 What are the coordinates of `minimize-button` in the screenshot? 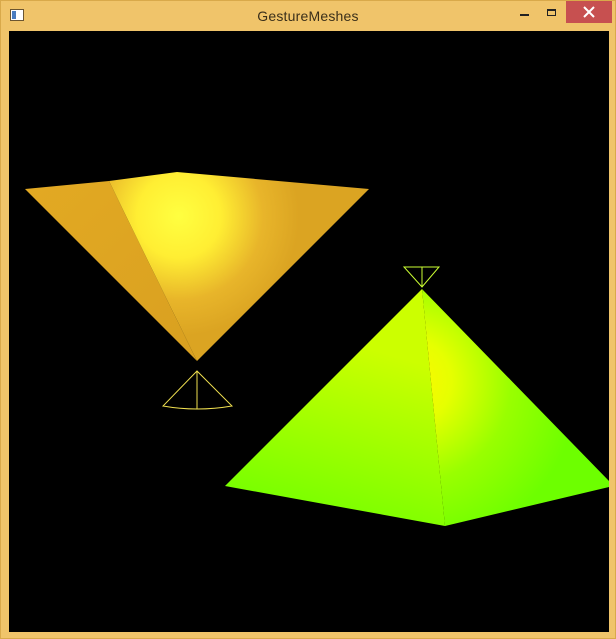 It's located at (524, 12).